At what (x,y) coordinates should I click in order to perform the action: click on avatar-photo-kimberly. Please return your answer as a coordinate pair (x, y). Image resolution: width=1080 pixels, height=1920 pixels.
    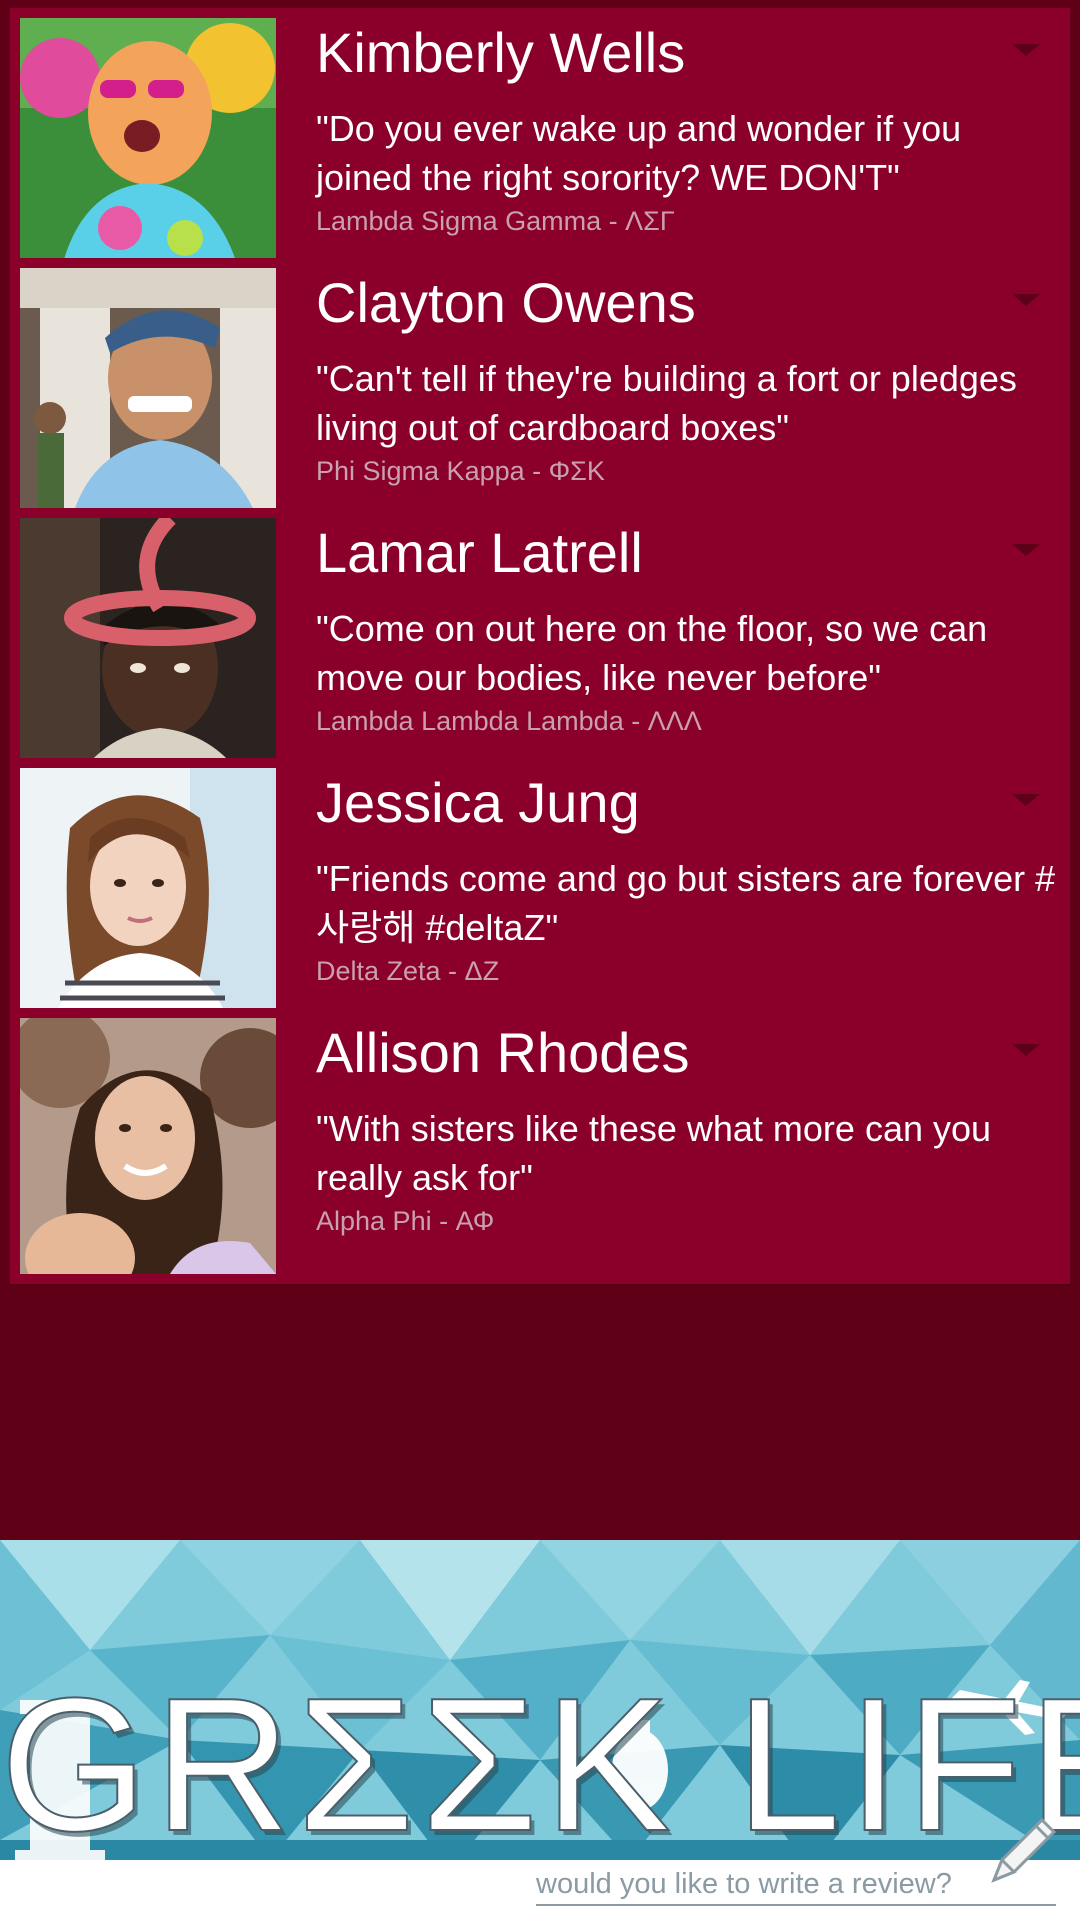
    Looking at the image, I should click on (148, 146).